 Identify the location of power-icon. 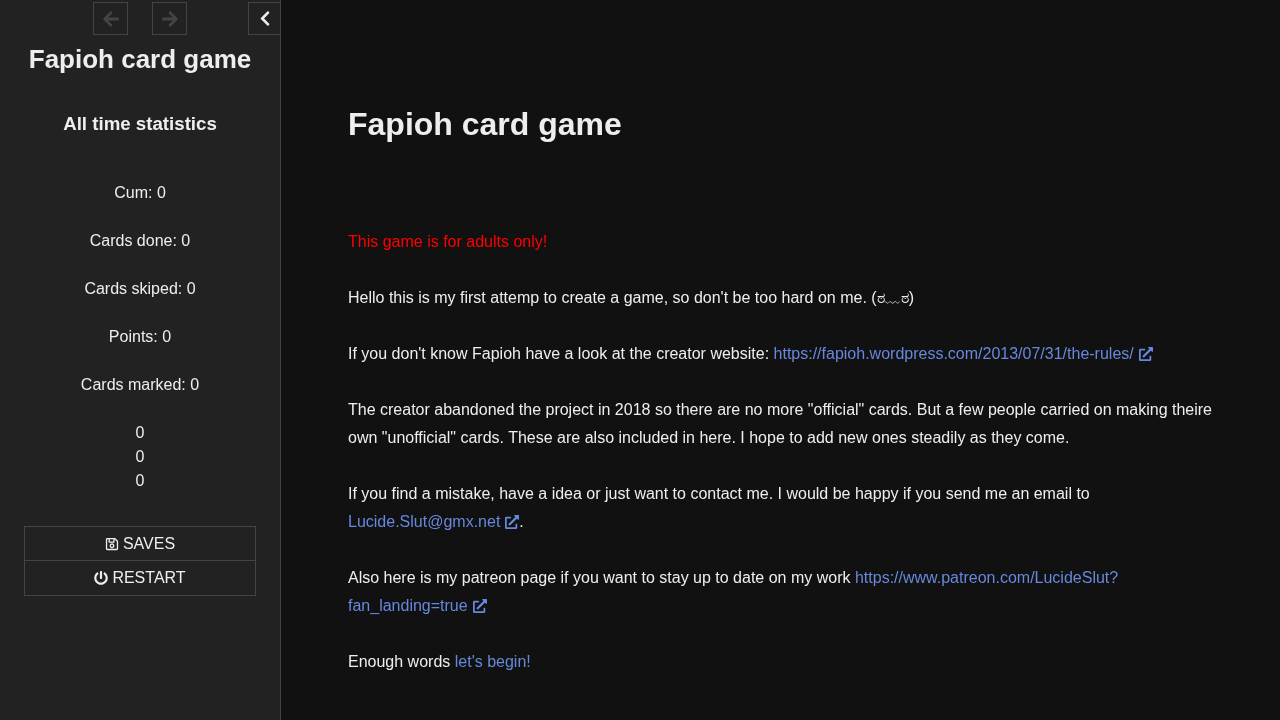
(101, 578).